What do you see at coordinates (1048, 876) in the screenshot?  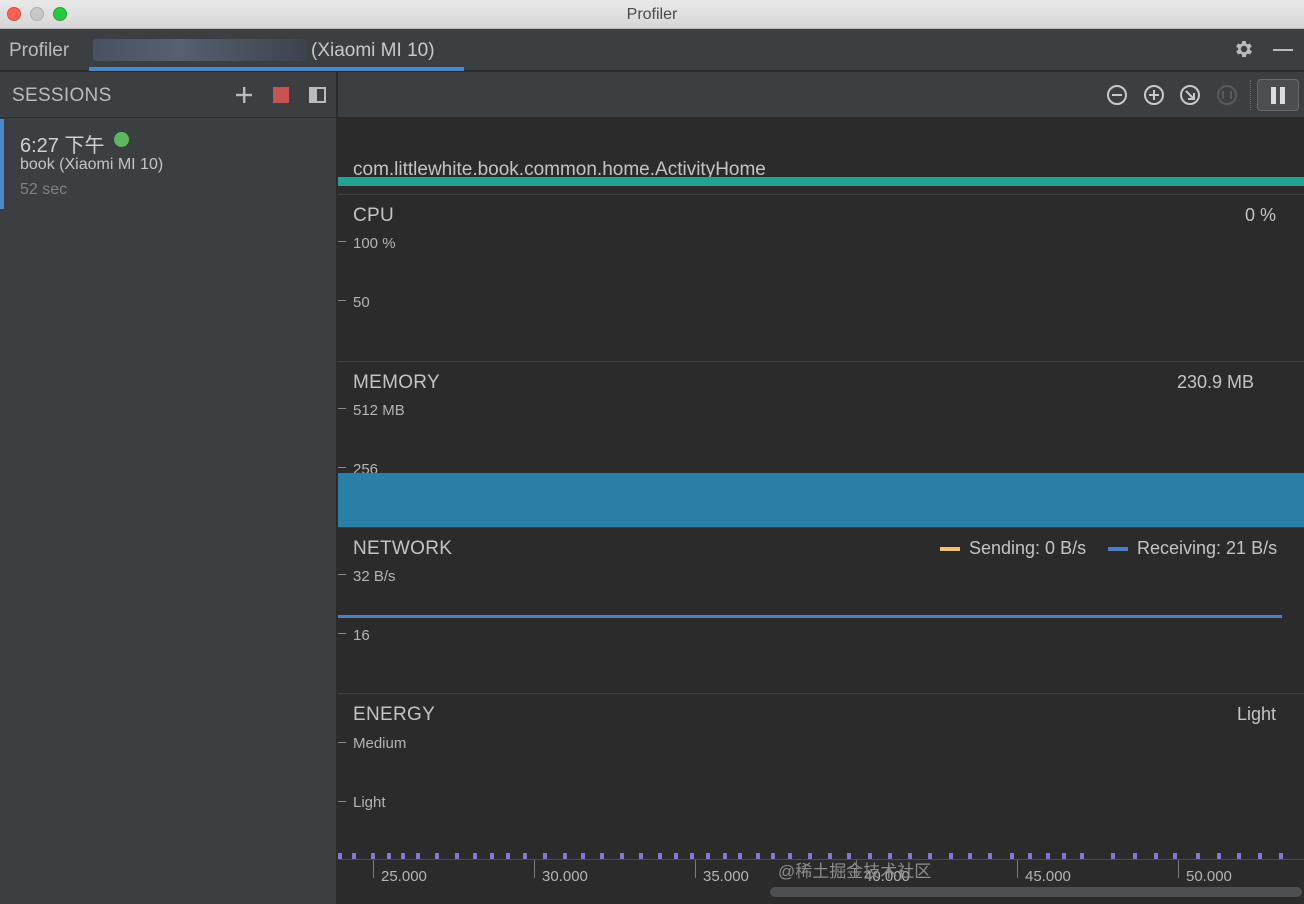 I see `time-axis-label: 45.000` at bounding box center [1048, 876].